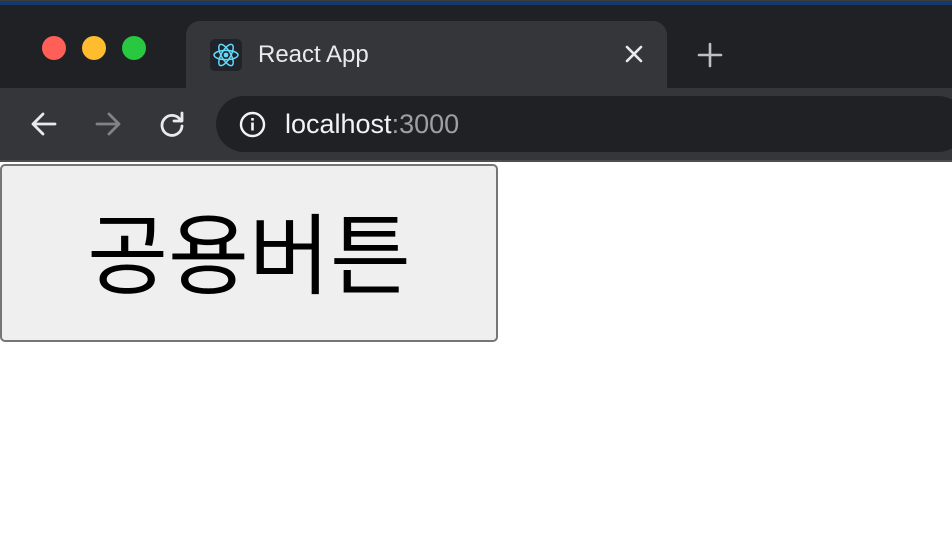 This screenshot has width=952, height=546. I want to click on active-tab: React App, so click(426, 55).